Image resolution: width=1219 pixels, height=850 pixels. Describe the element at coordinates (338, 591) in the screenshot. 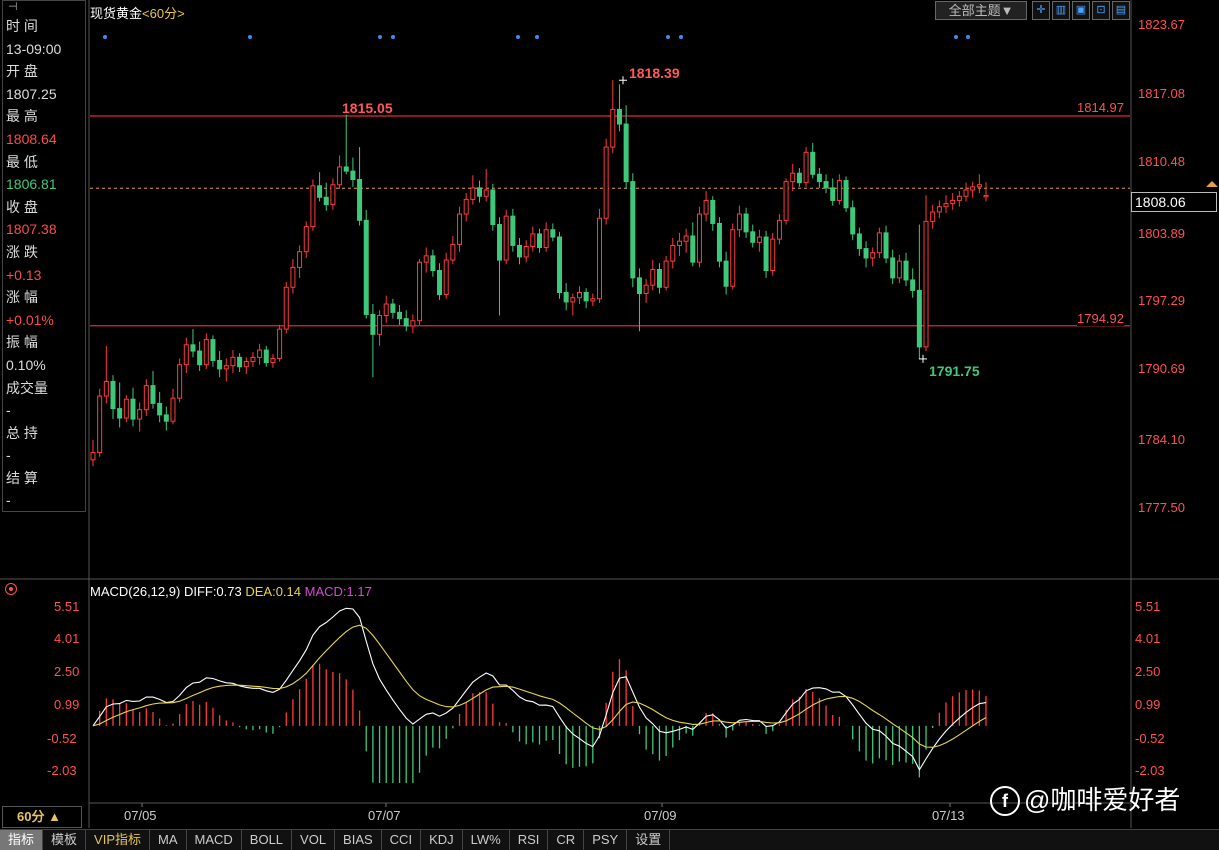

I see `macd-value: MACD:1.17` at that location.